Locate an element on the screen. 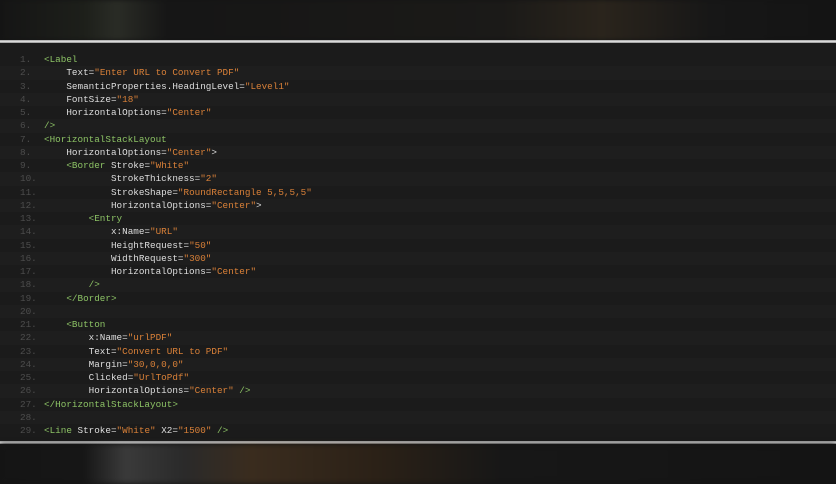  line-number: 6. is located at coordinates (26, 126).